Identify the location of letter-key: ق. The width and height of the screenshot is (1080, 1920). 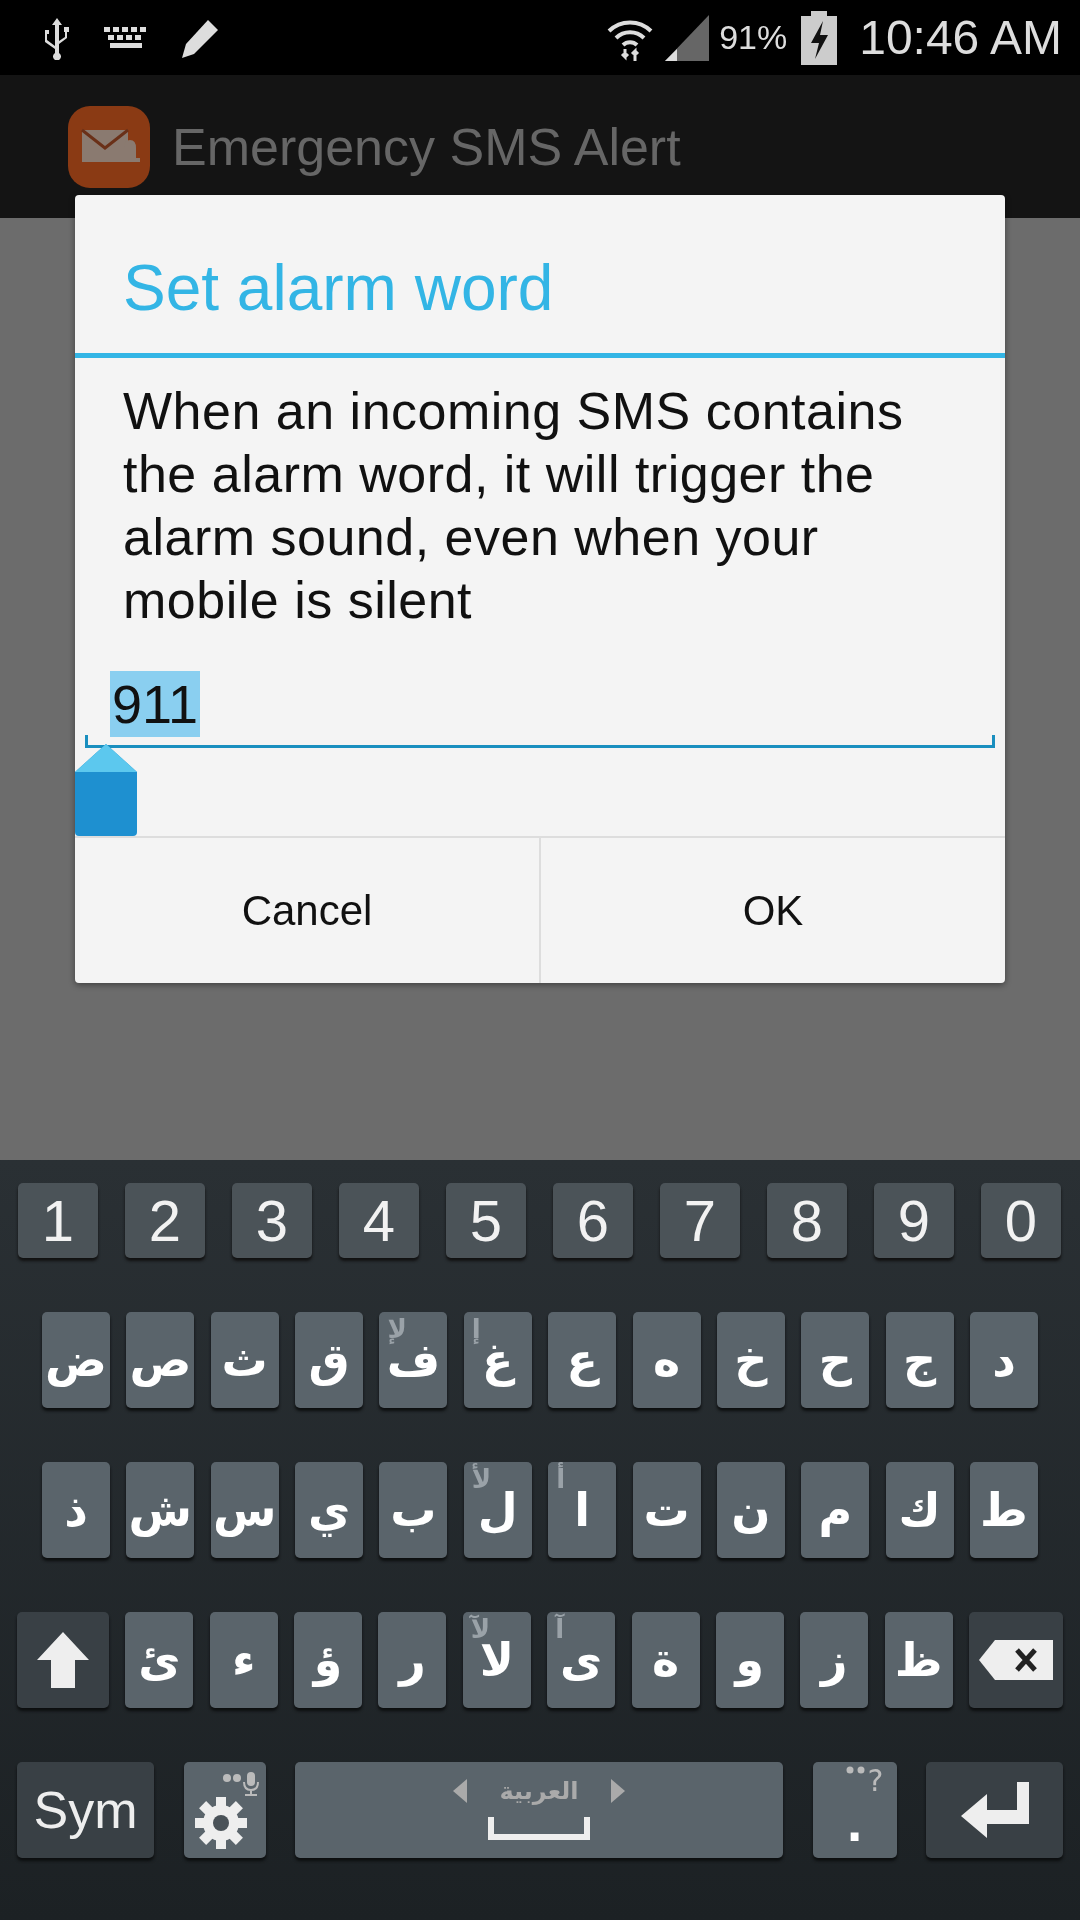
(329, 1360).